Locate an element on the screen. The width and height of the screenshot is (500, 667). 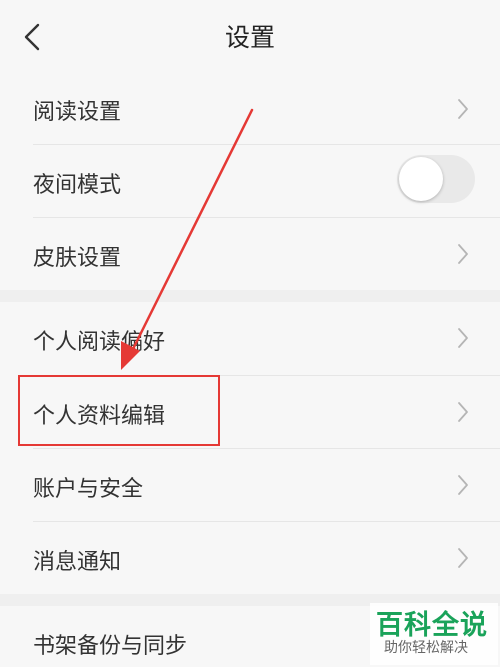
row-label: 阅读设置 is located at coordinates (77, 112).